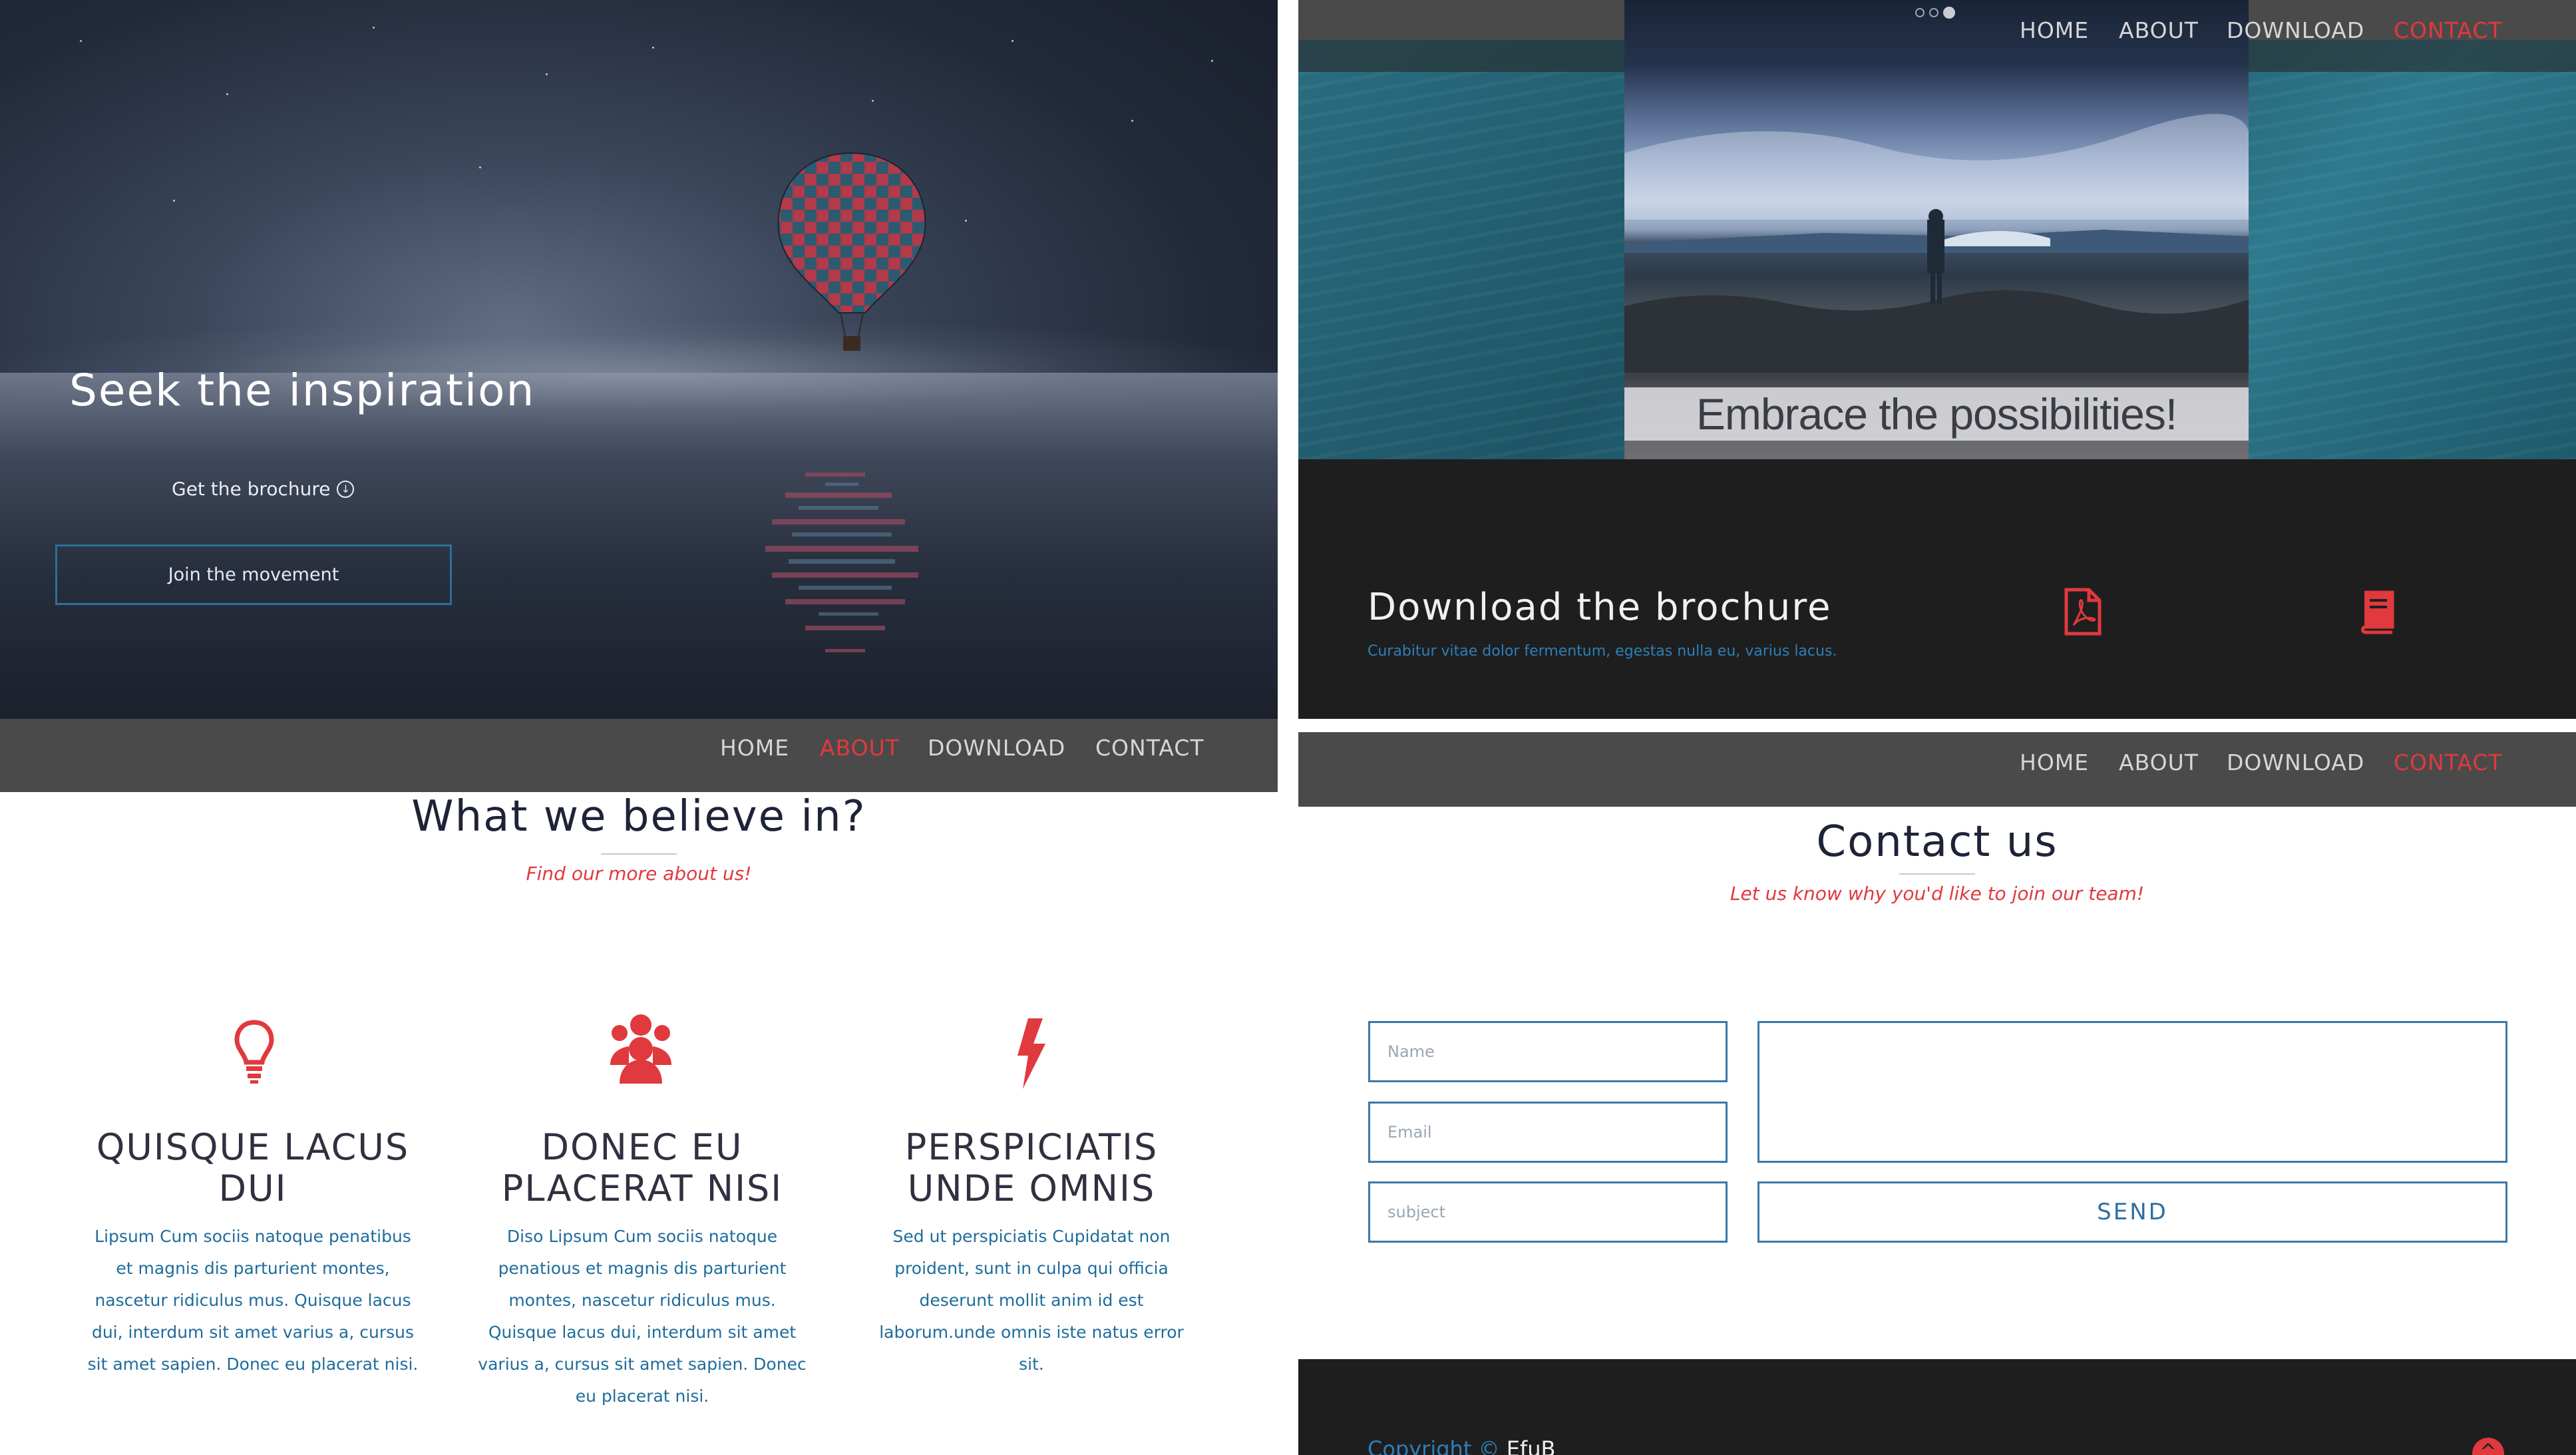 The height and width of the screenshot is (1455, 2576). What do you see at coordinates (2449, 30) in the screenshot?
I see `nav-contact-top: CONTACT` at bounding box center [2449, 30].